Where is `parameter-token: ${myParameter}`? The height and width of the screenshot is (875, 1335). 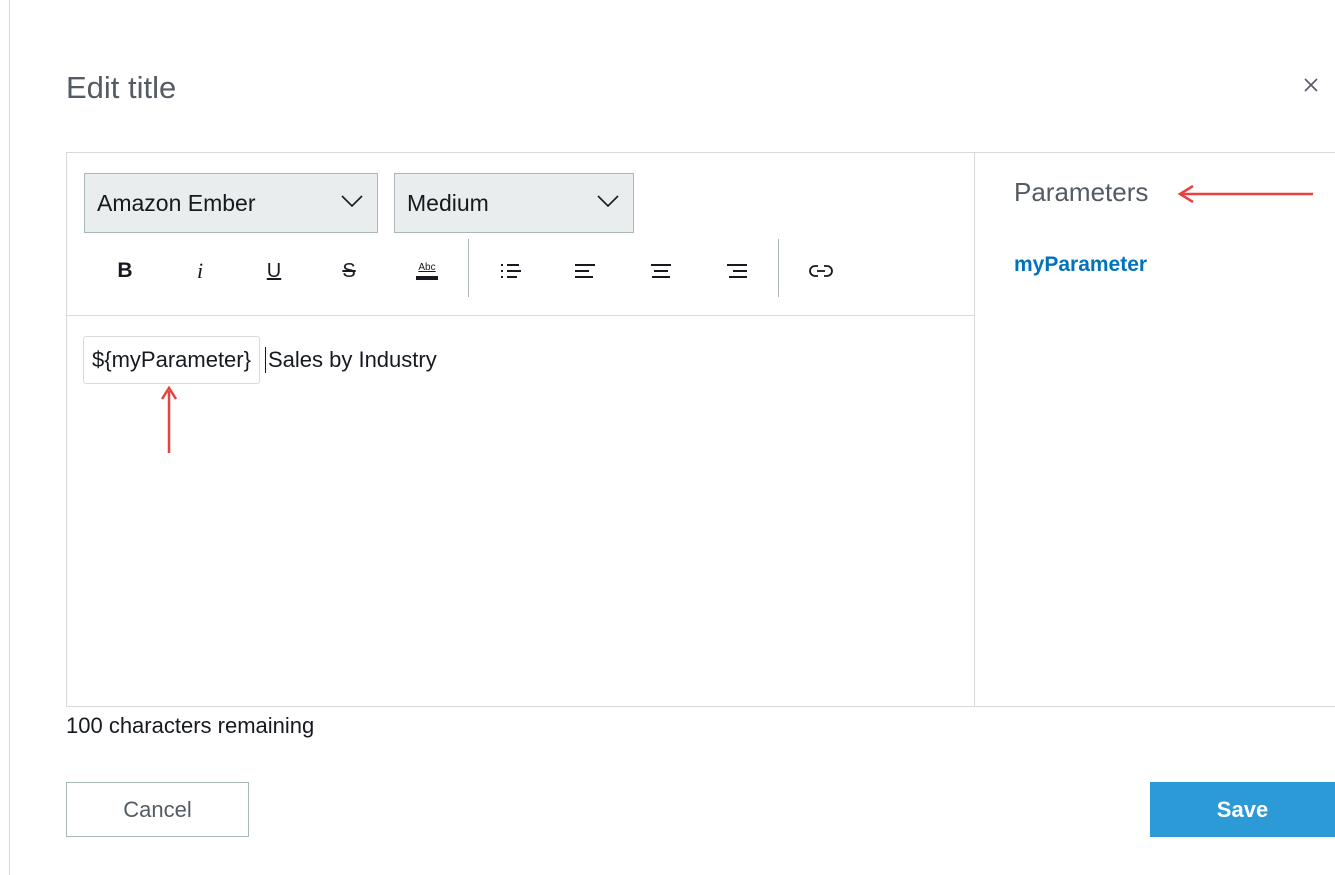 parameter-token: ${myParameter} is located at coordinates (171, 360).